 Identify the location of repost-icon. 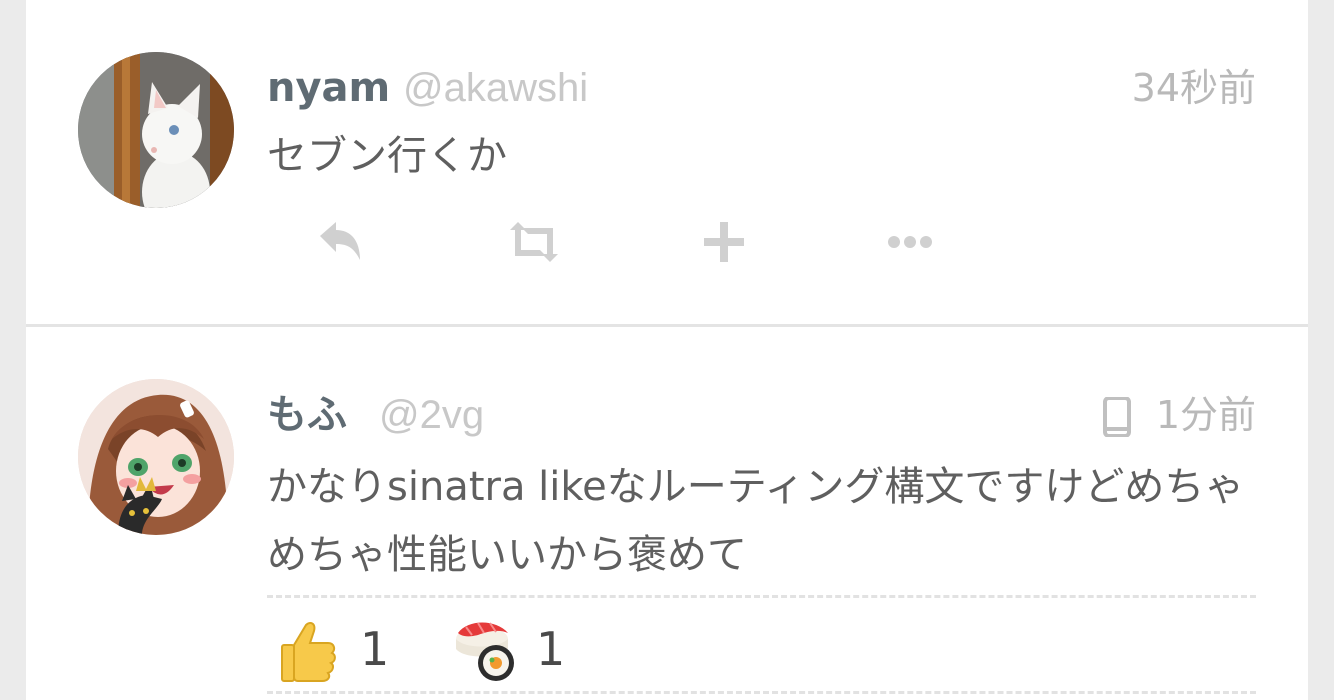
(534, 242).